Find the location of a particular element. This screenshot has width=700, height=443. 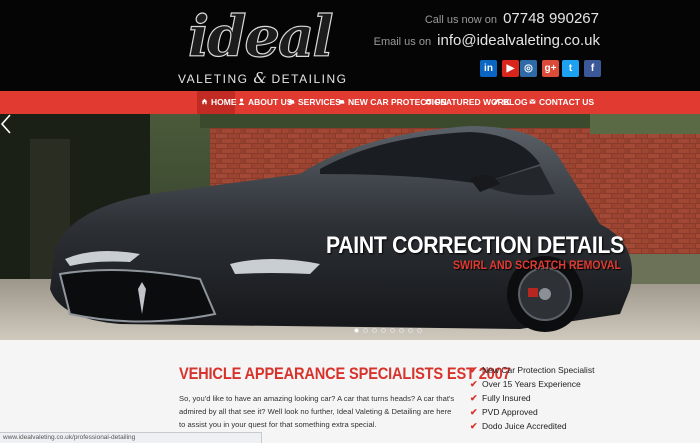

nav-blog: BLOG is located at coordinates (510, 102).